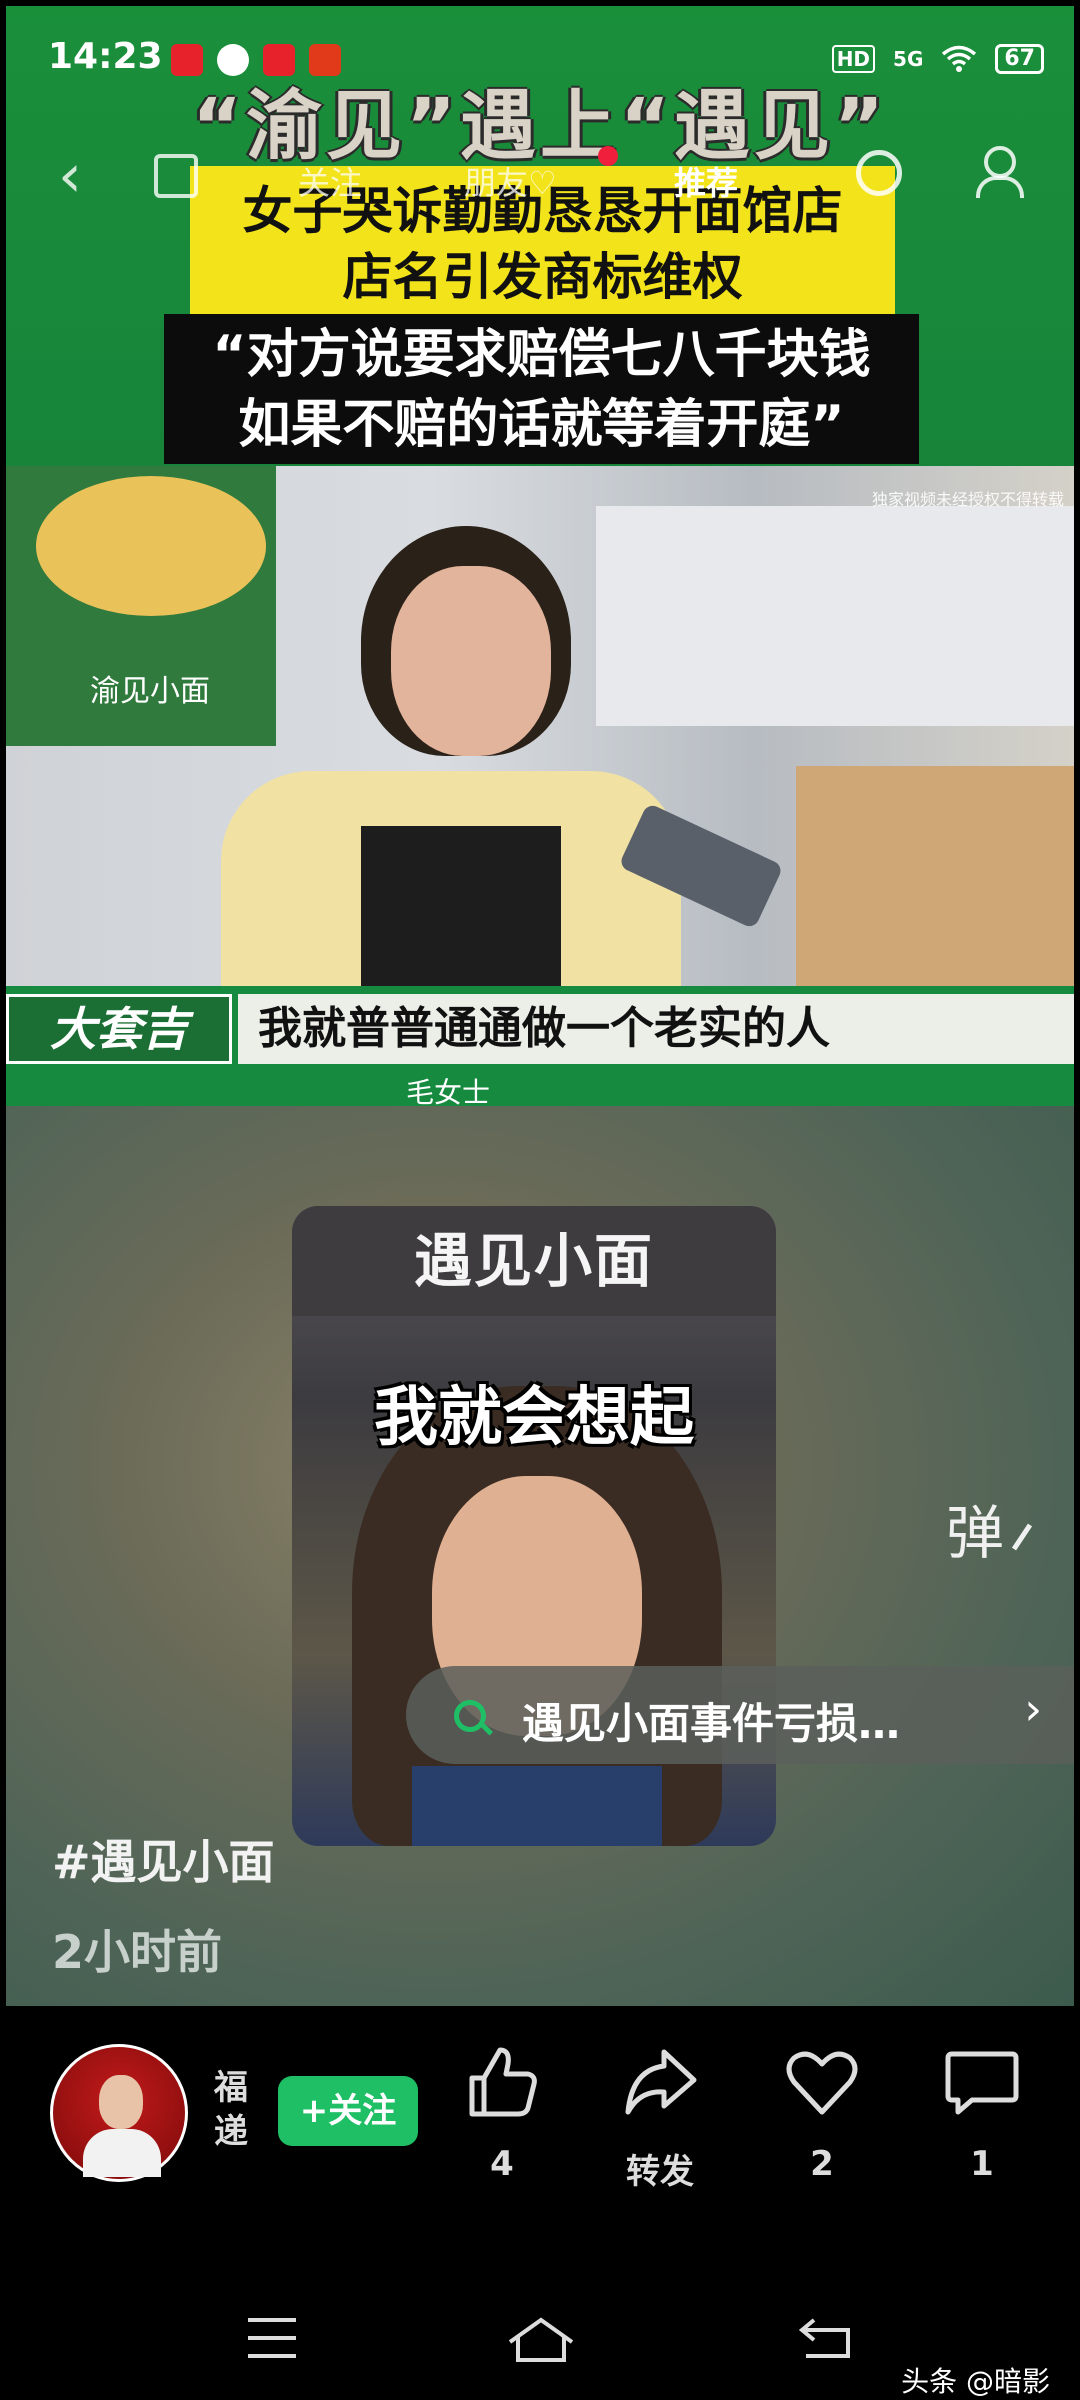 This screenshot has height=2400, width=1080. Describe the element at coordinates (1022, 1537) in the screenshot. I see `pencil-icon` at that location.